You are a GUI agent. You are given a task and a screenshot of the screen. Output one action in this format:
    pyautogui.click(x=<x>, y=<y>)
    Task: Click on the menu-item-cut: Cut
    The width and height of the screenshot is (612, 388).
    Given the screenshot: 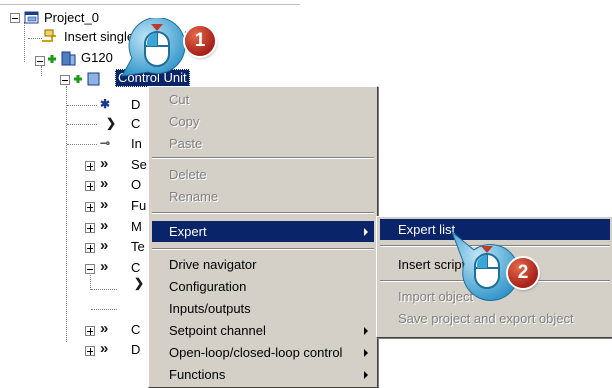 What is the action you would take?
    pyautogui.click(x=263, y=99)
    